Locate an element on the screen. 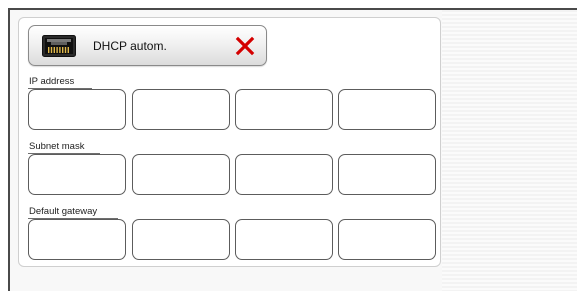 This screenshot has width=577, height=291. dhcp-button-label: DHCP autom. is located at coordinates (130, 46).